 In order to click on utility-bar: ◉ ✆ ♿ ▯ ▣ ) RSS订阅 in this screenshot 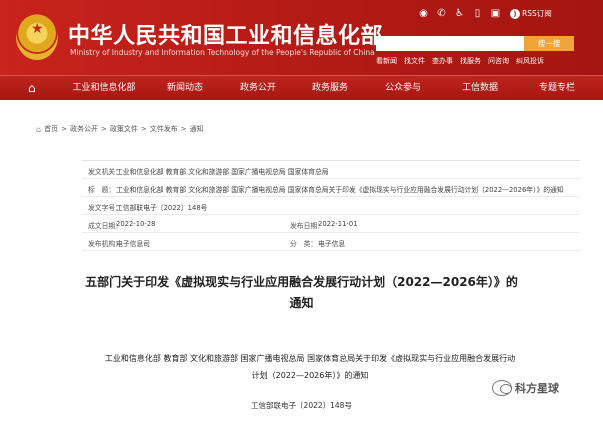, I will do `click(485, 13)`.